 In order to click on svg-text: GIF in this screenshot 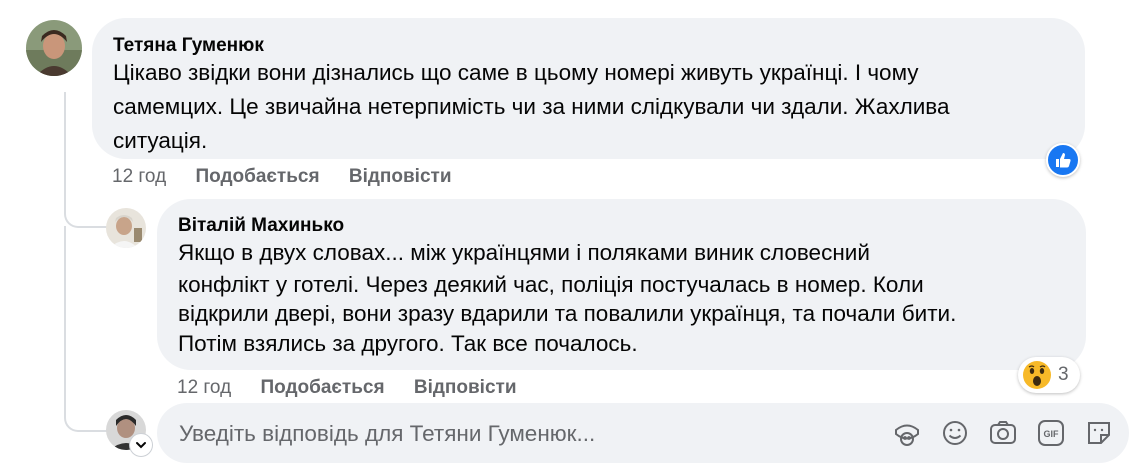, I will do `click(1052, 434)`.